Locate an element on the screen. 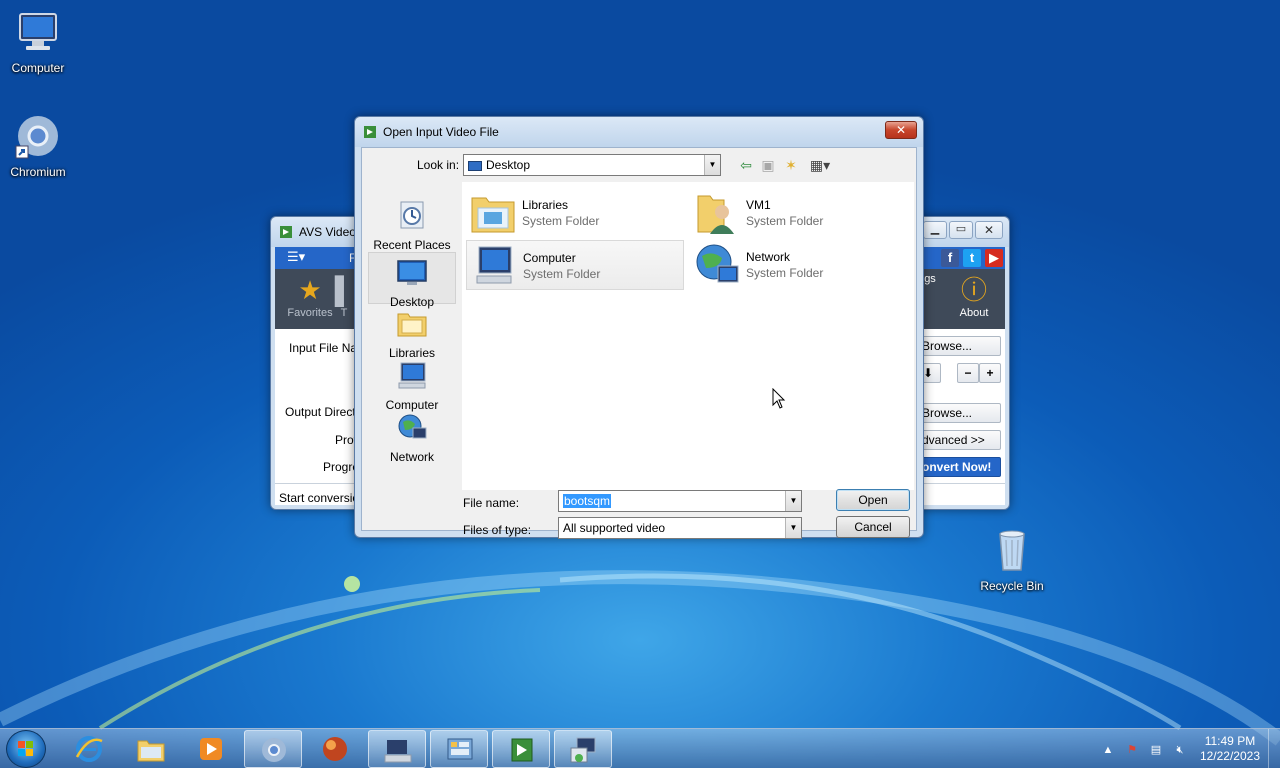  look-in-combo: Desktop ▼ is located at coordinates (592, 165).